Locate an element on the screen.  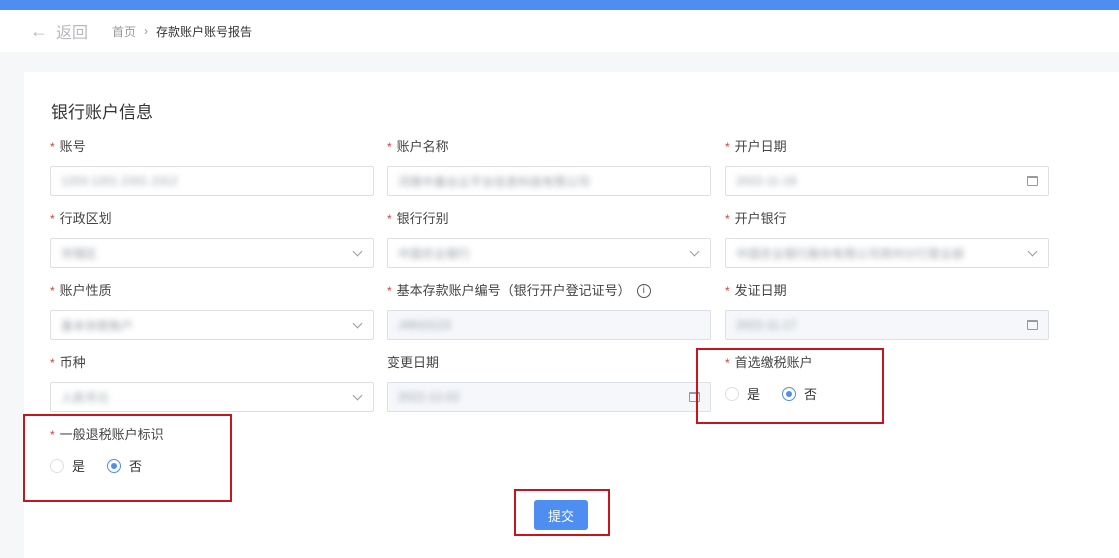
field-currency: * 币种 人民币元 is located at coordinates (212, 383).